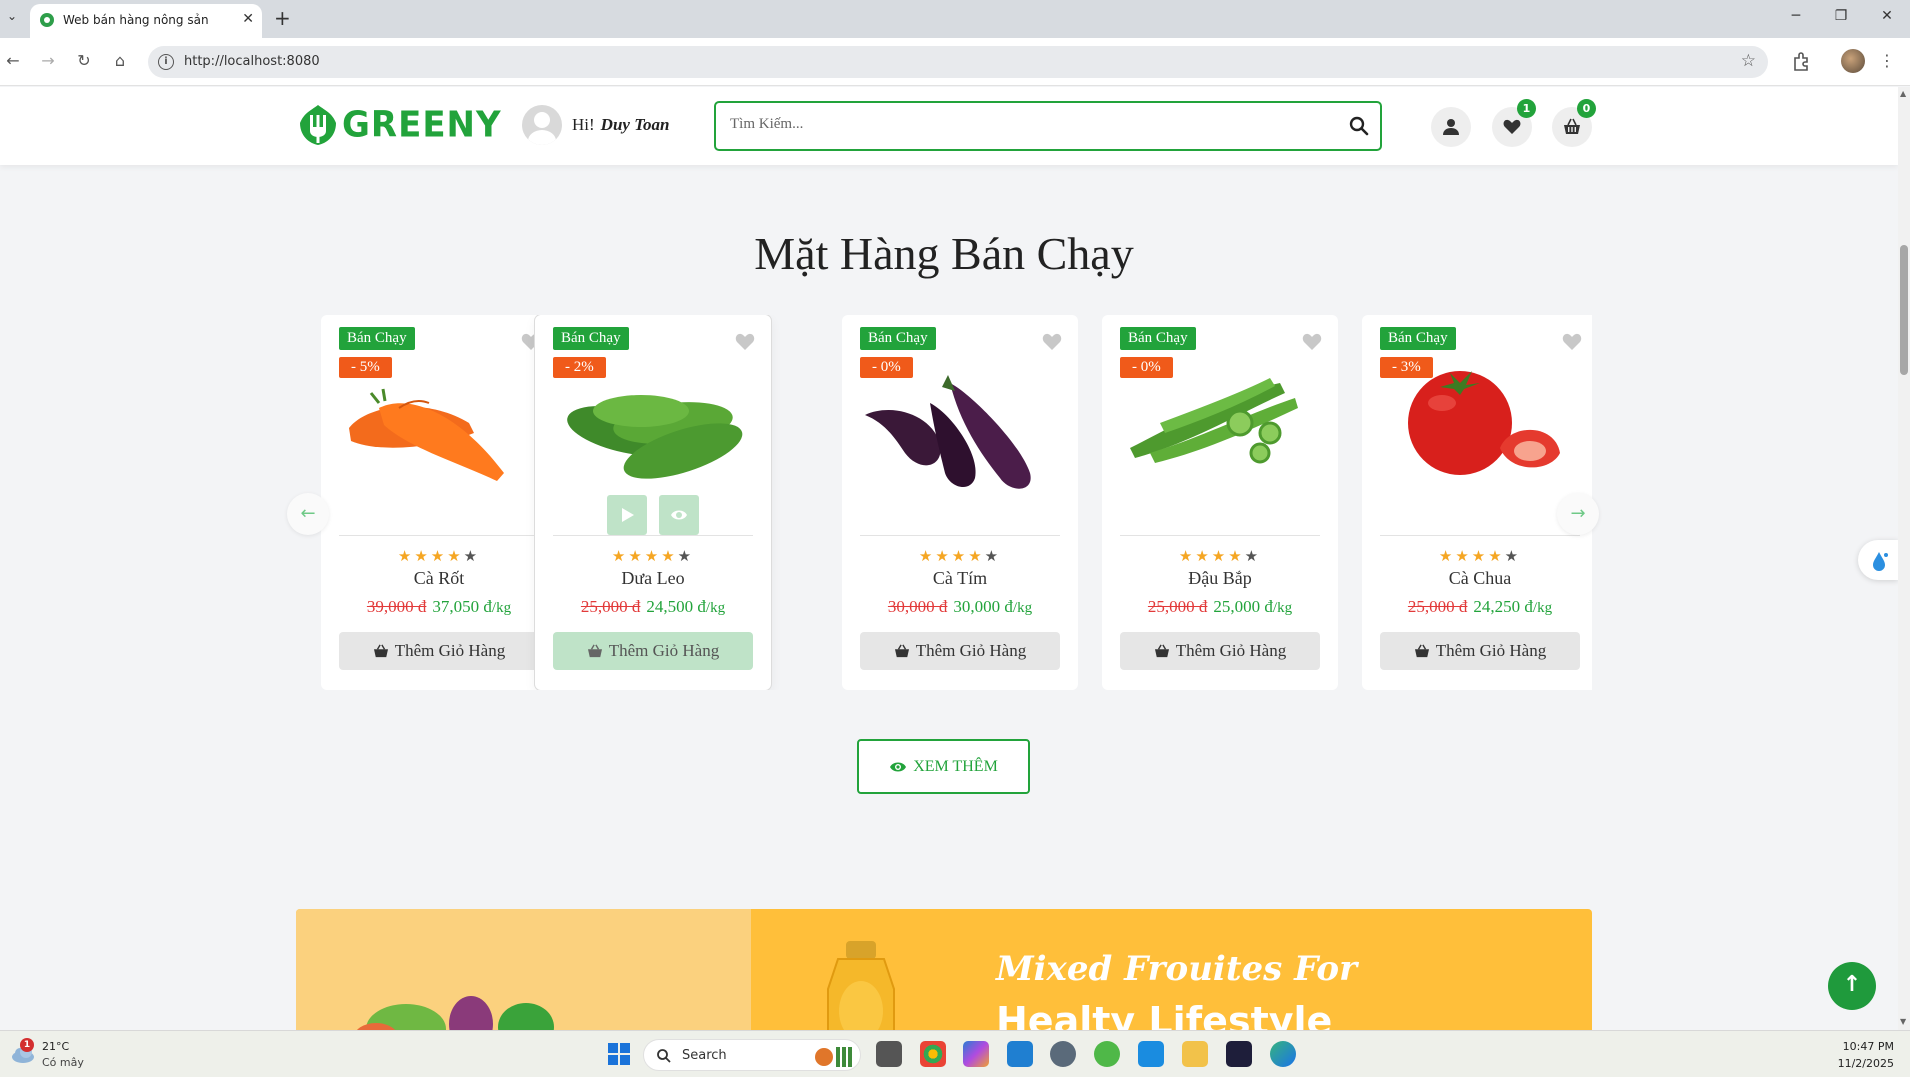 The image size is (1910, 1077). I want to click on view-more-label: XEM THÊM, so click(955, 766).